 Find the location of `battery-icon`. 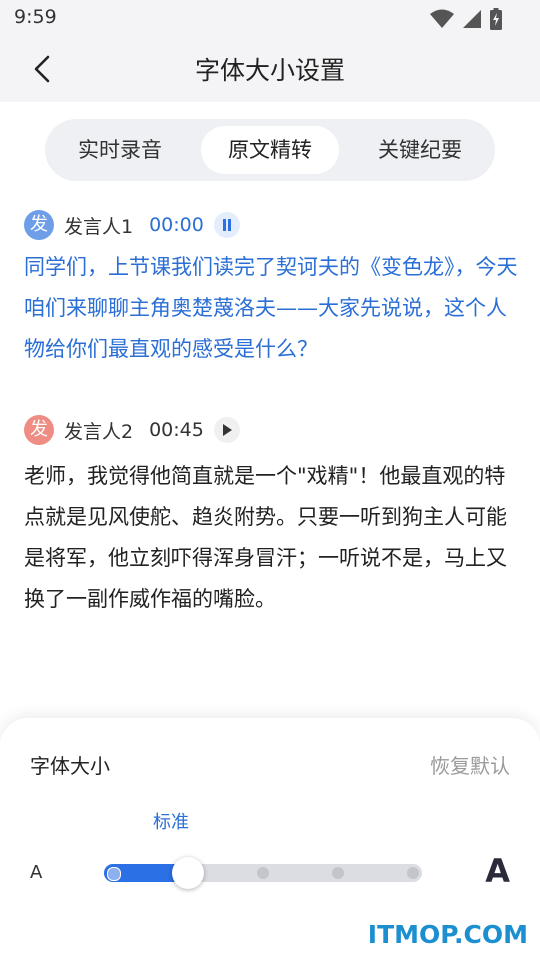

battery-icon is located at coordinates (496, 19).